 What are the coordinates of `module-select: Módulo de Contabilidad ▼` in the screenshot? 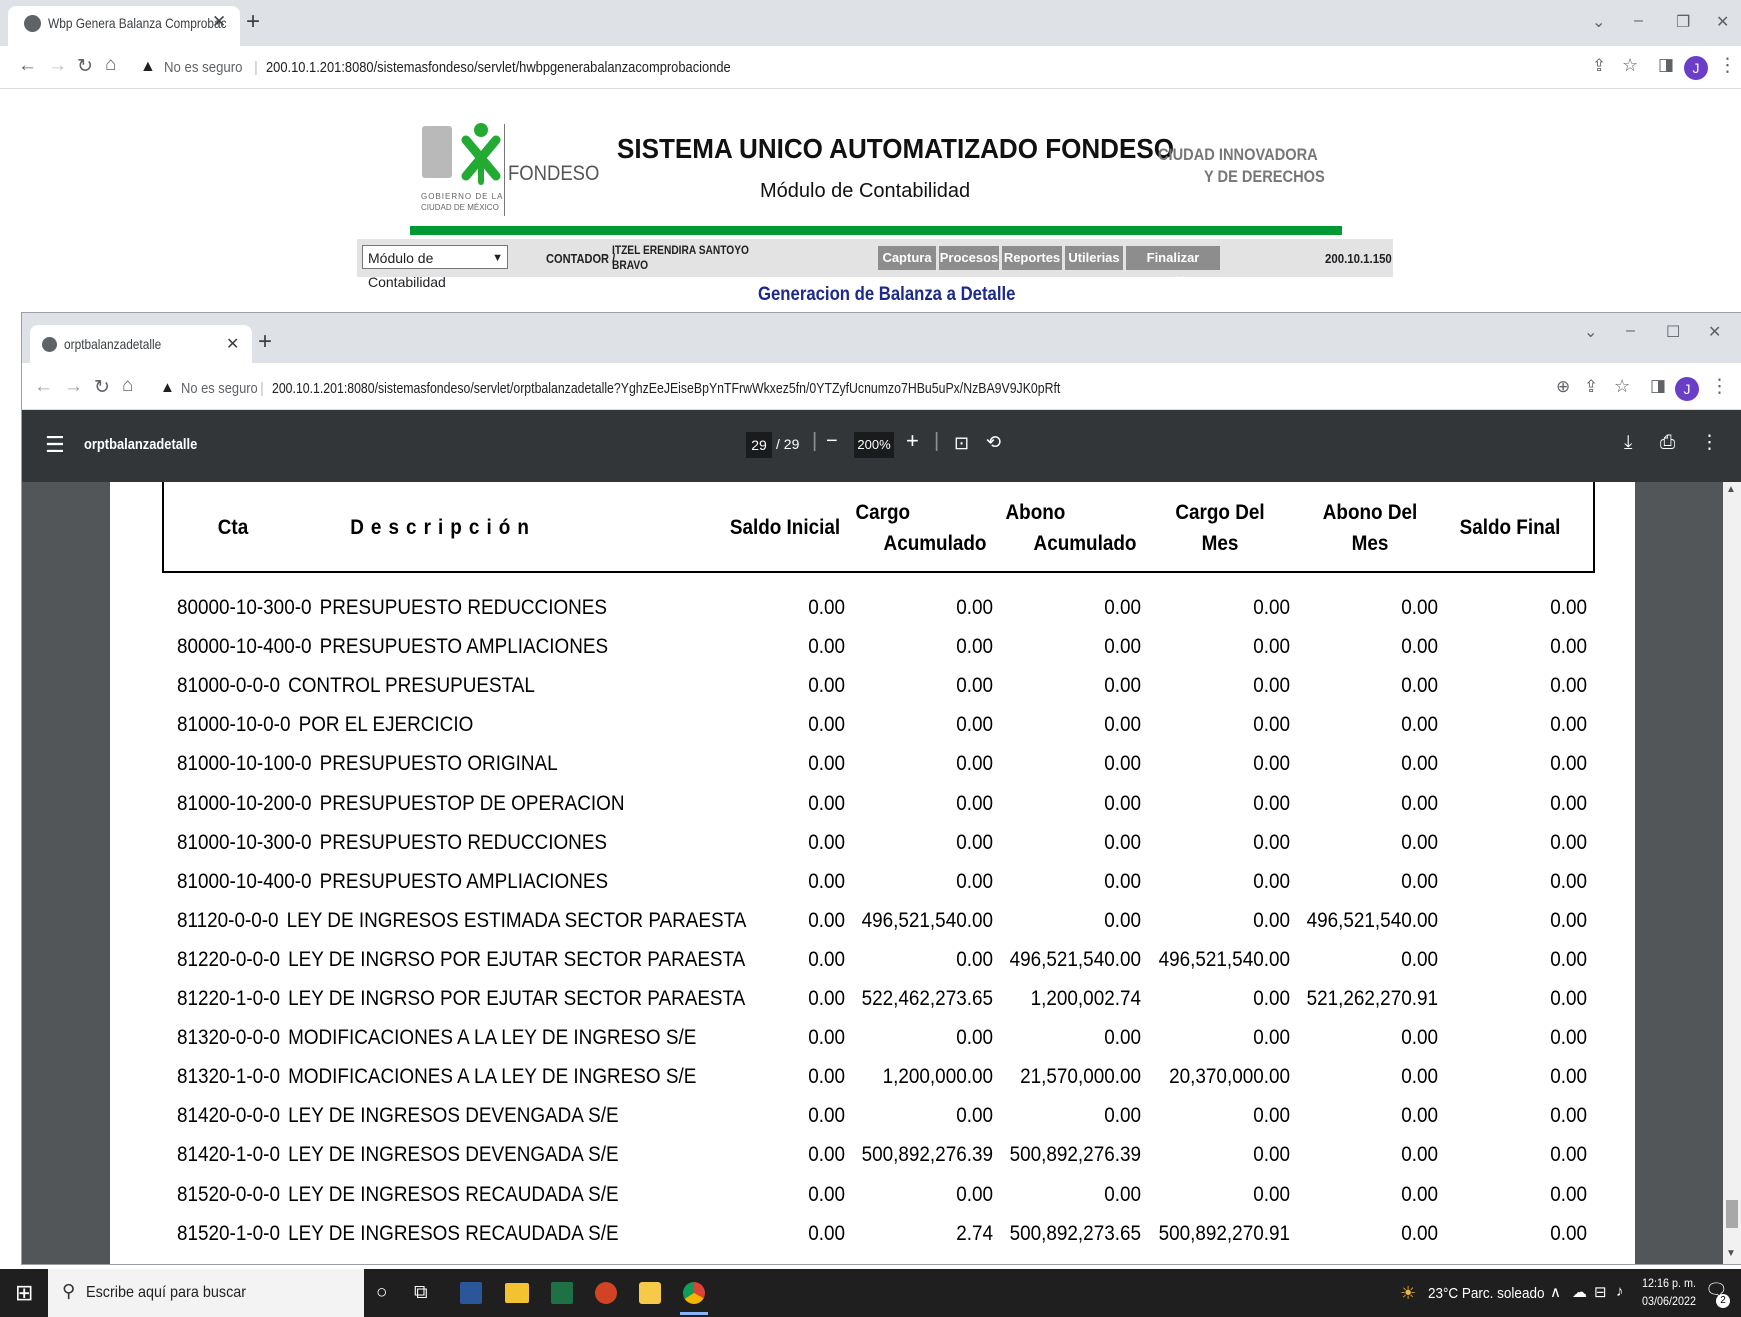 It's located at (435, 267).